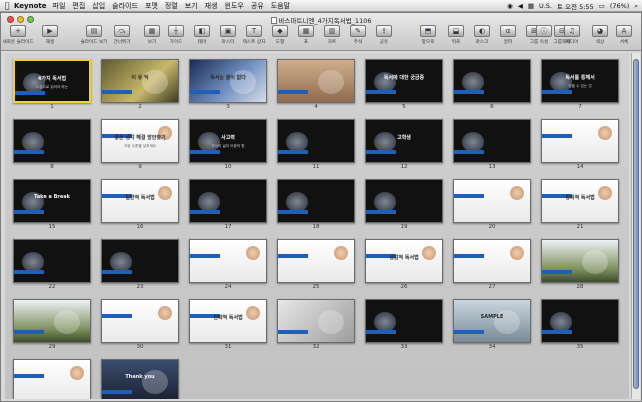  What do you see at coordinates (531, 6) in the screenshot?
I see `flag-icon: ▦` at bounding box center [531, 6].